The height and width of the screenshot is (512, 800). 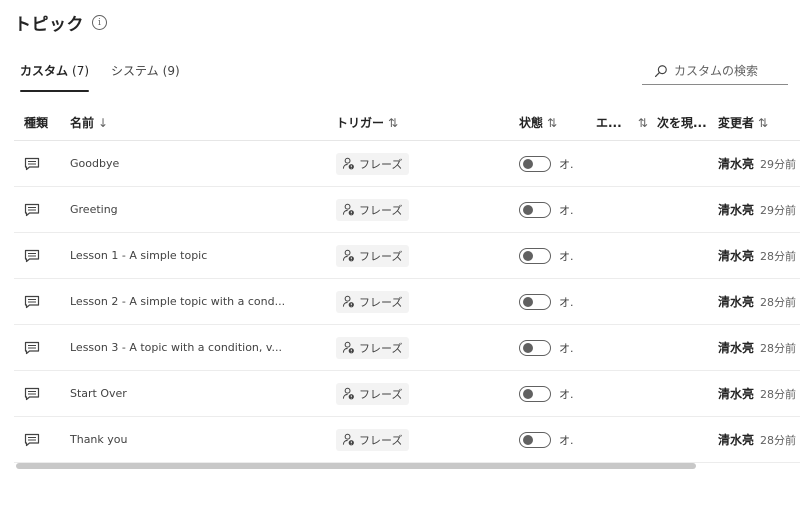 I want to click on table-row: Greeting フレーズ オ. 清水亮 29分前, so click(x=407, y=210).